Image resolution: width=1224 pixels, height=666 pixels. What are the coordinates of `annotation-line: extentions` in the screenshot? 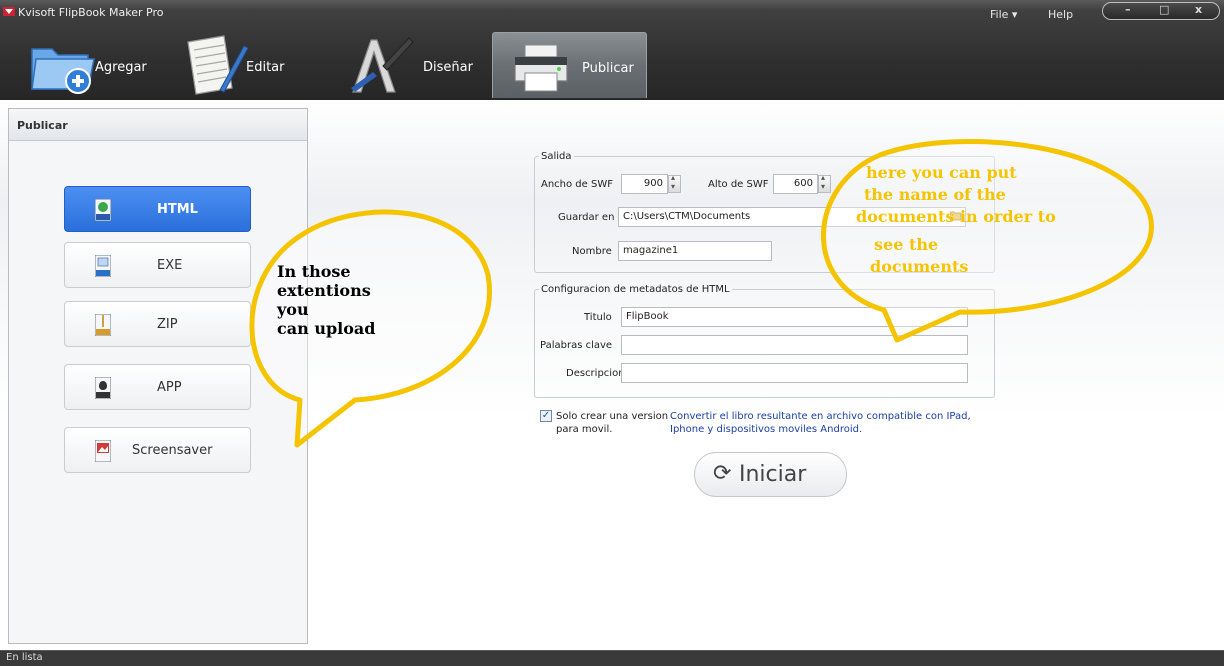 It's located at (324, 290).